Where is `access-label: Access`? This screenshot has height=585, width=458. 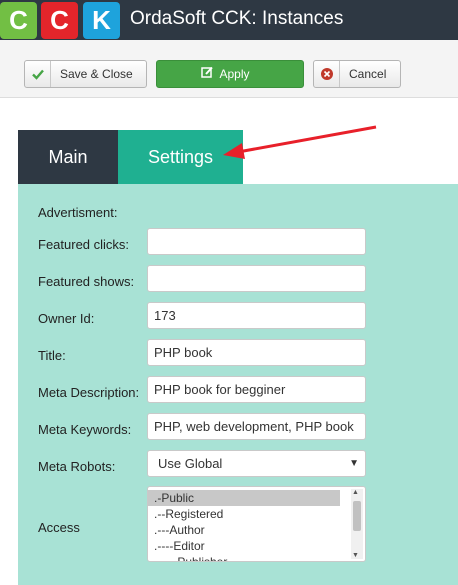
access-label: Access is located at coordinates (59, 527).